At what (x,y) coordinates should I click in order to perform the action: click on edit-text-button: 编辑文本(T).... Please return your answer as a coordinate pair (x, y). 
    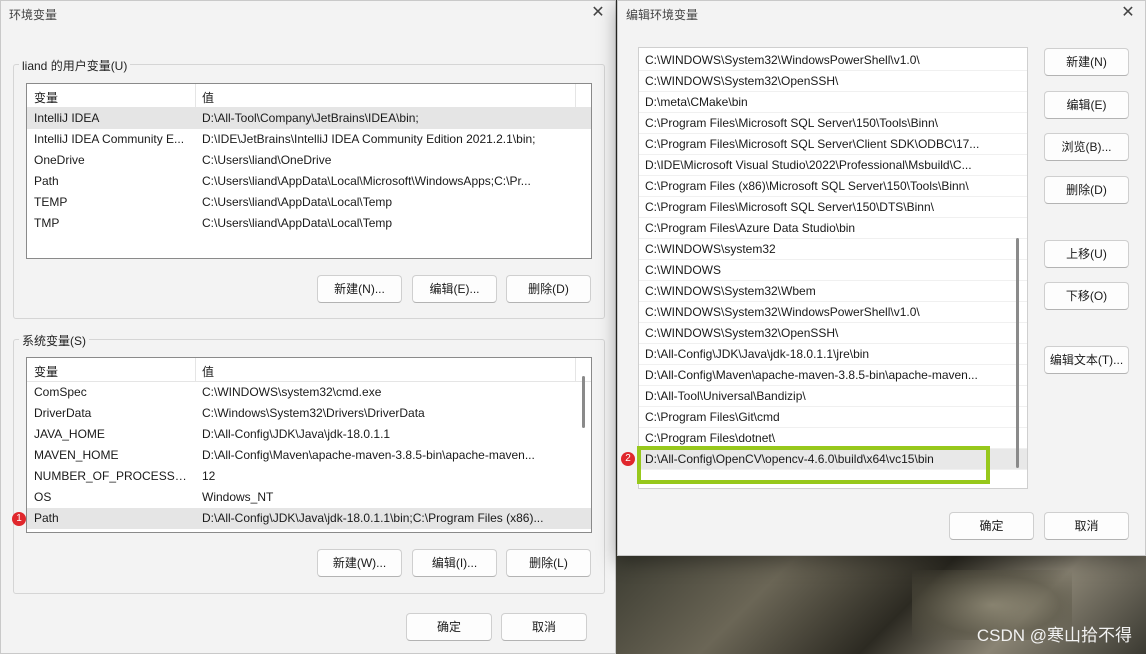
    Looking at the image, I should click on (1086, 360).